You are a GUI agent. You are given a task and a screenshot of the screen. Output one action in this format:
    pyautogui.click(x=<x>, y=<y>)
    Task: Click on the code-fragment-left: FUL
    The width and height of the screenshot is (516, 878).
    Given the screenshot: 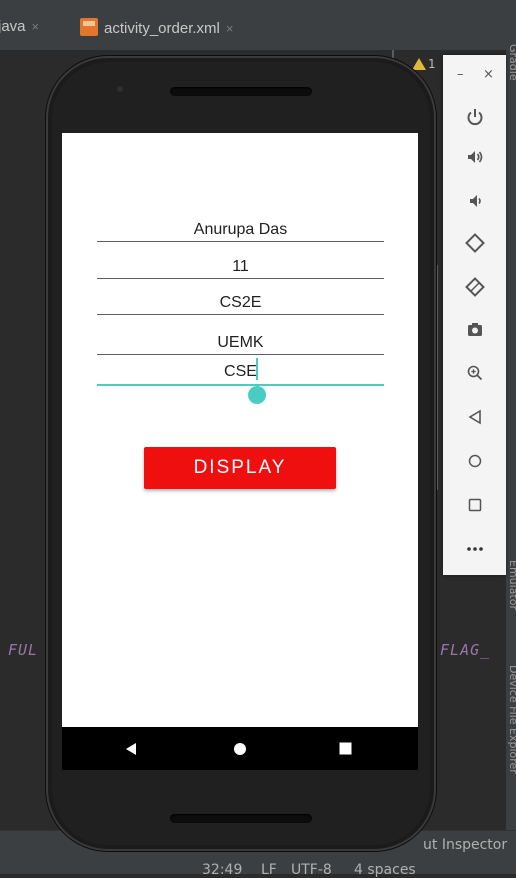 What is the action you would take?
    pyautogui.click(x=23, y=650)
    